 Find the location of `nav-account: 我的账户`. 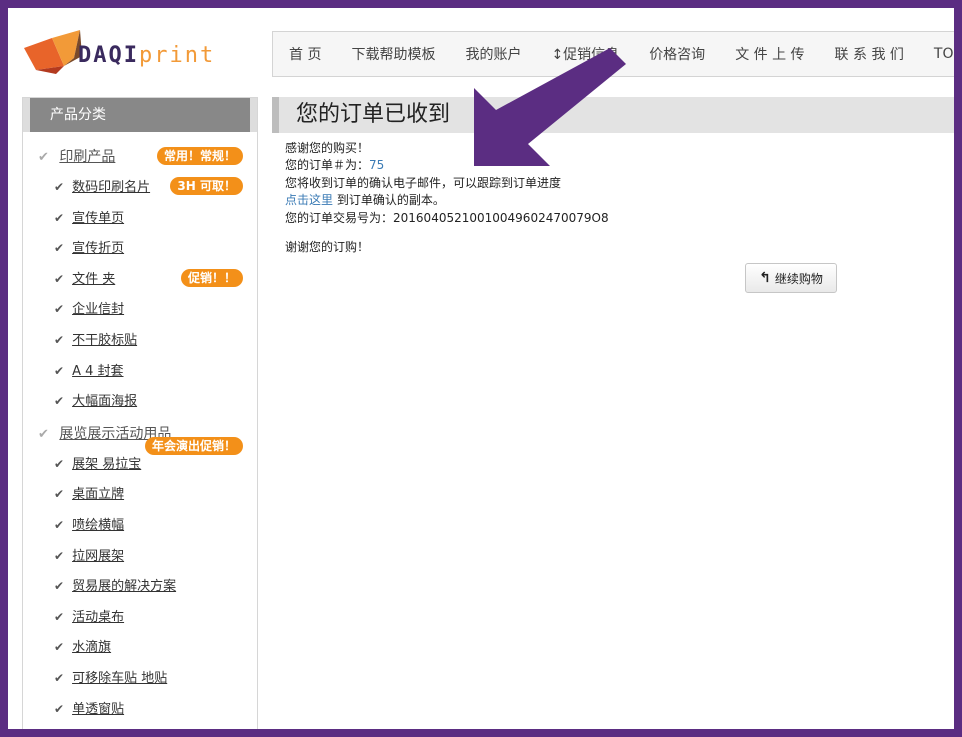

nav-account: 我的账户 is located at coordinates (493, 54).